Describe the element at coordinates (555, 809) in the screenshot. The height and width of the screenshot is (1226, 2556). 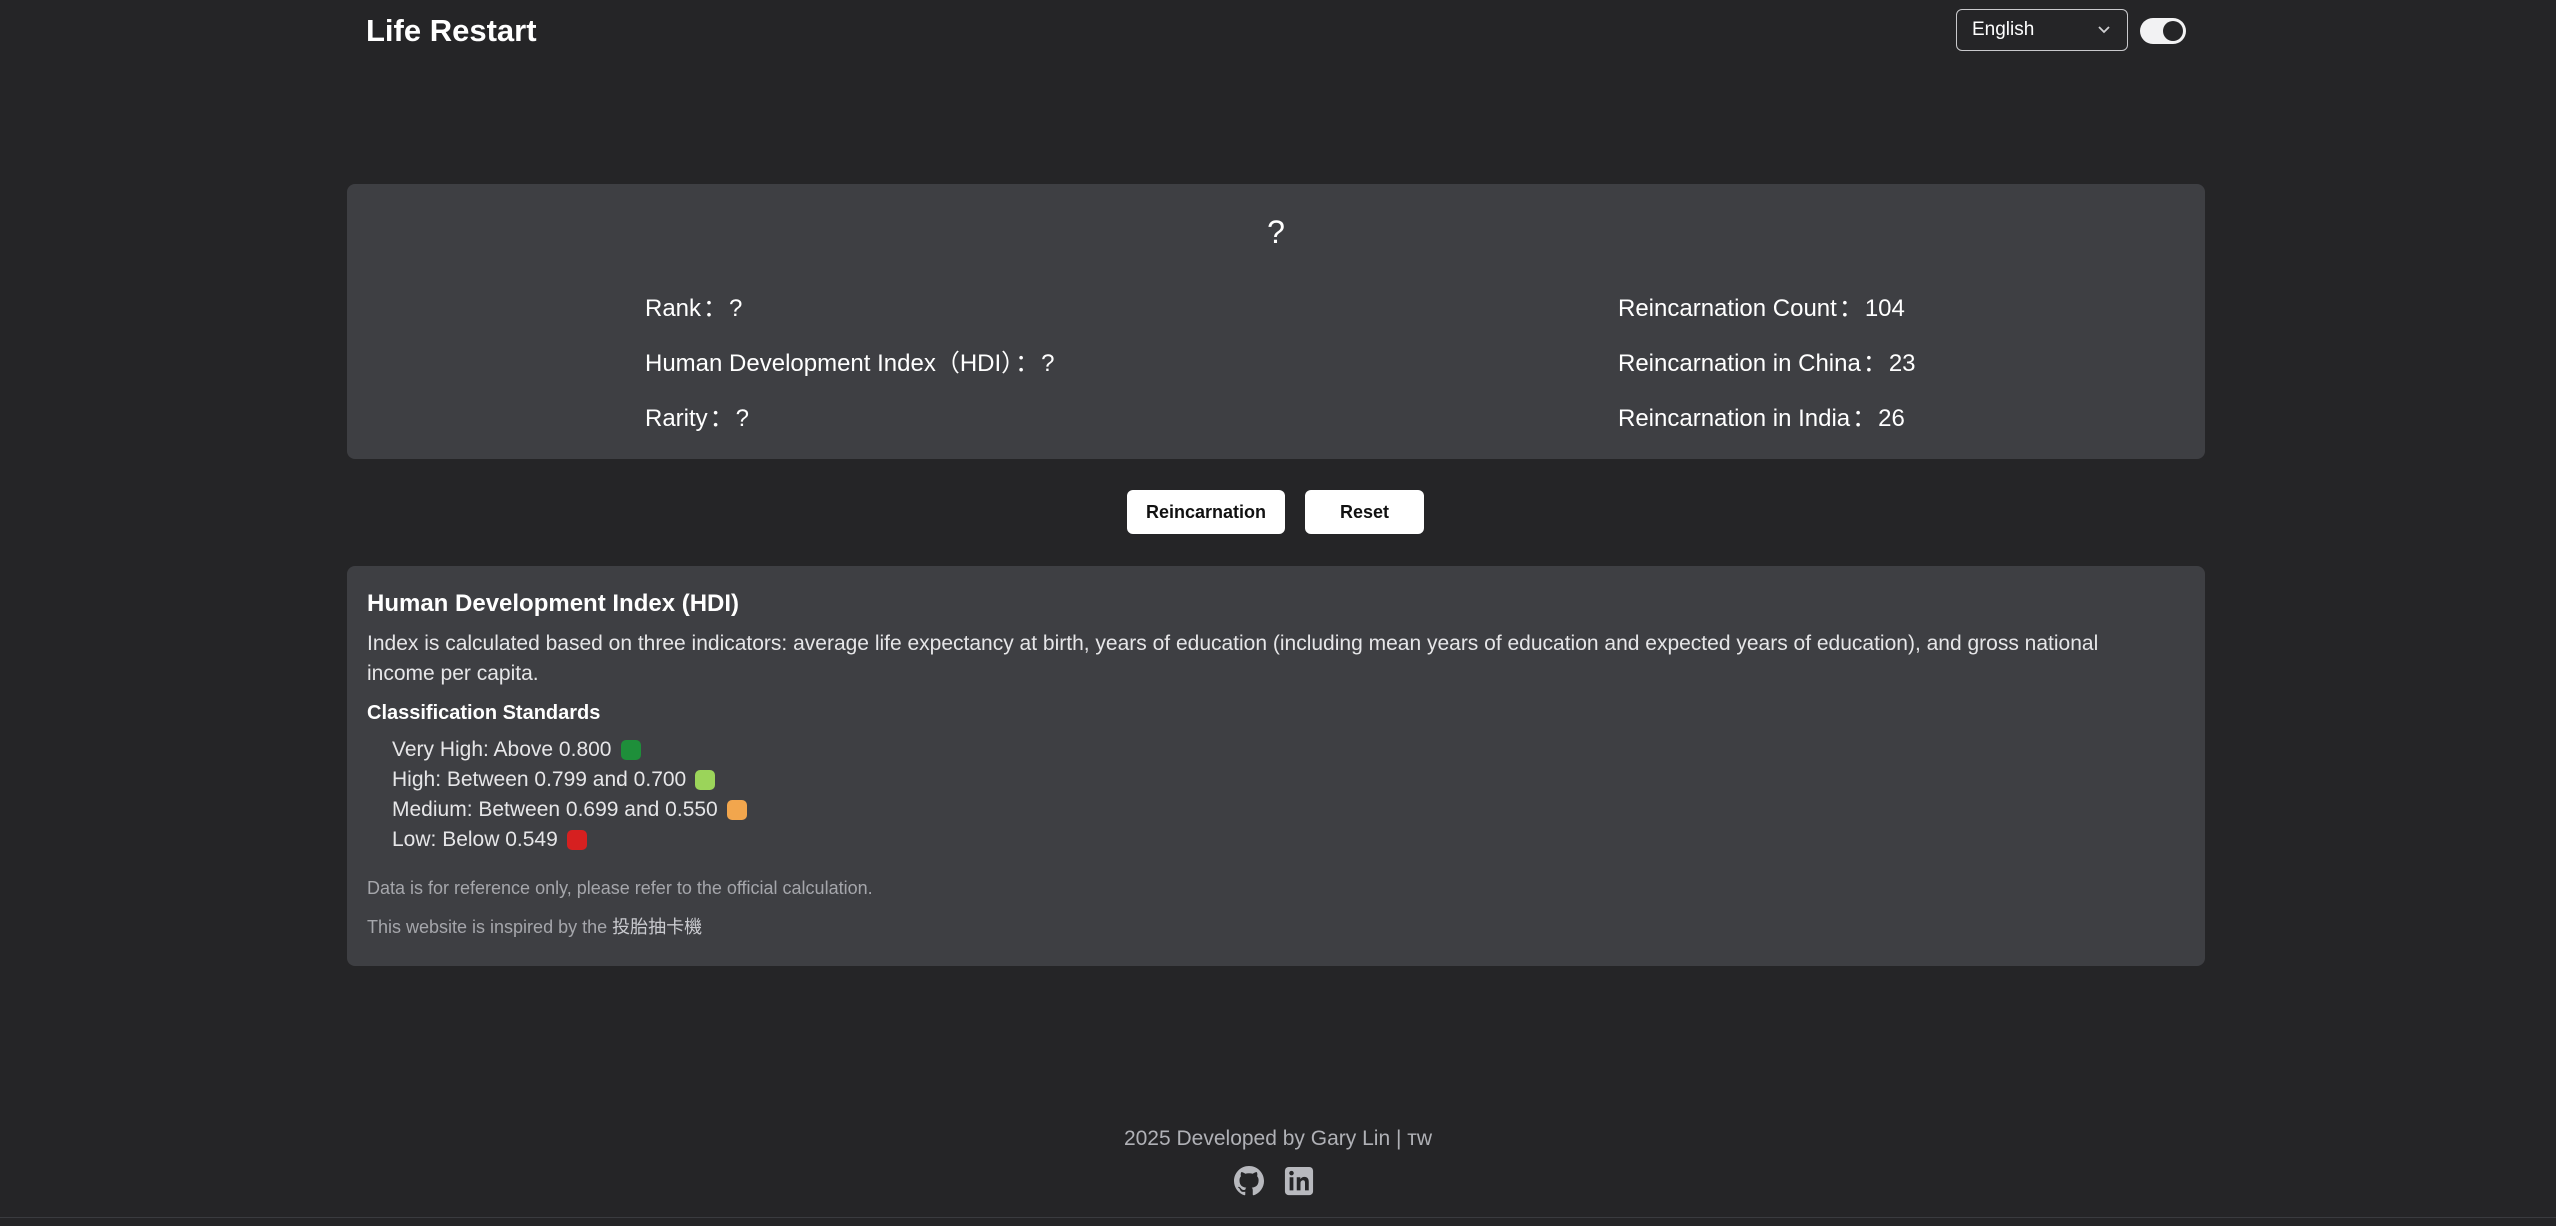
I see `classification-label: Medium: Between 0.699 and 0.550` at that location.